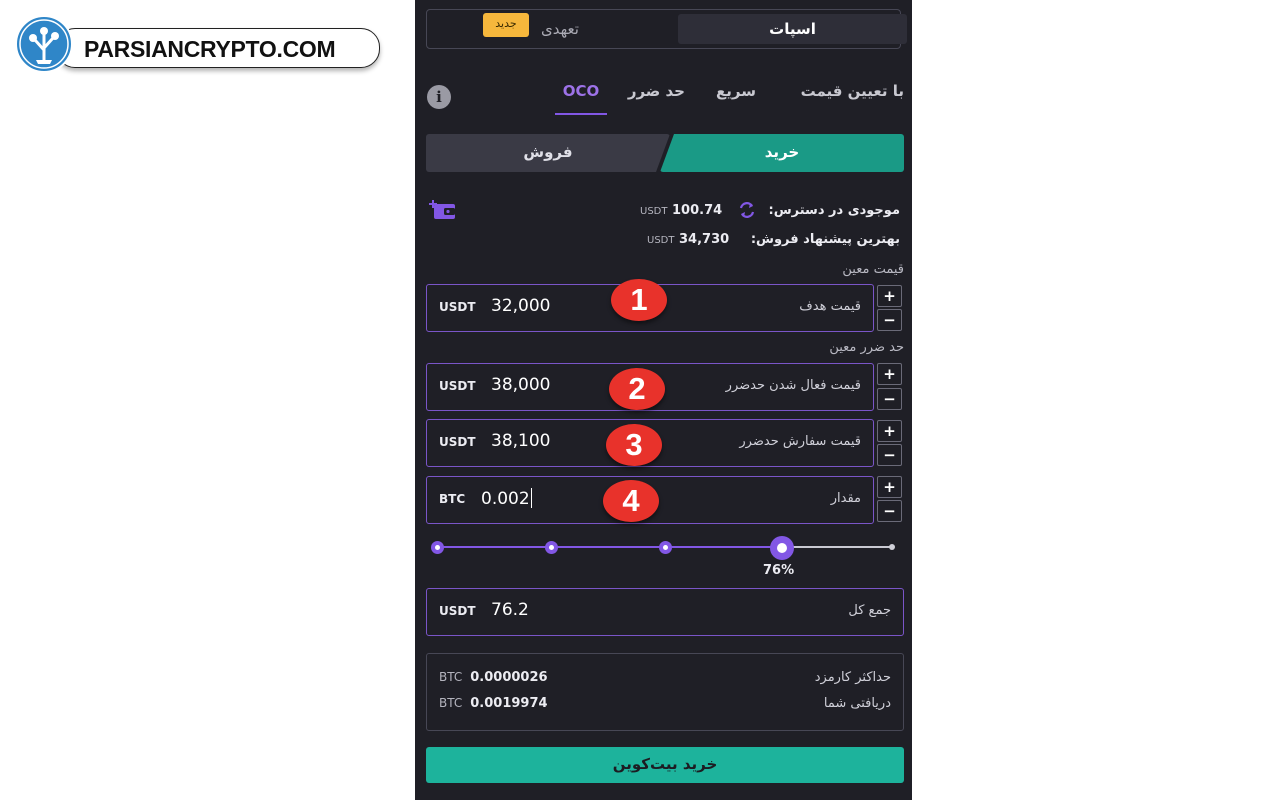  What do you see at coordinates (747, 210) in the screenshot?
I see `refresh-icon` at bounding box center [747, 210].